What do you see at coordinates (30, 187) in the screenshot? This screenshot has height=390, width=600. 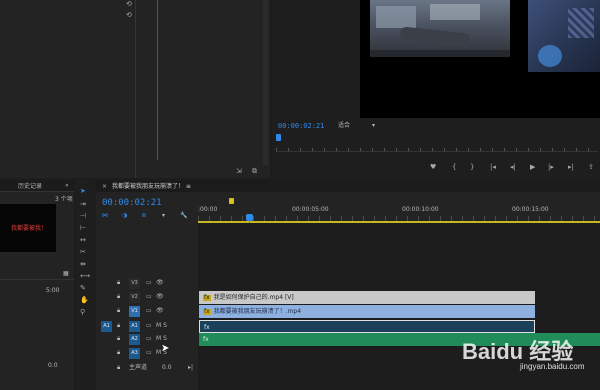 I see `history-tab: 历史记录` at bounding box center [30, 187].